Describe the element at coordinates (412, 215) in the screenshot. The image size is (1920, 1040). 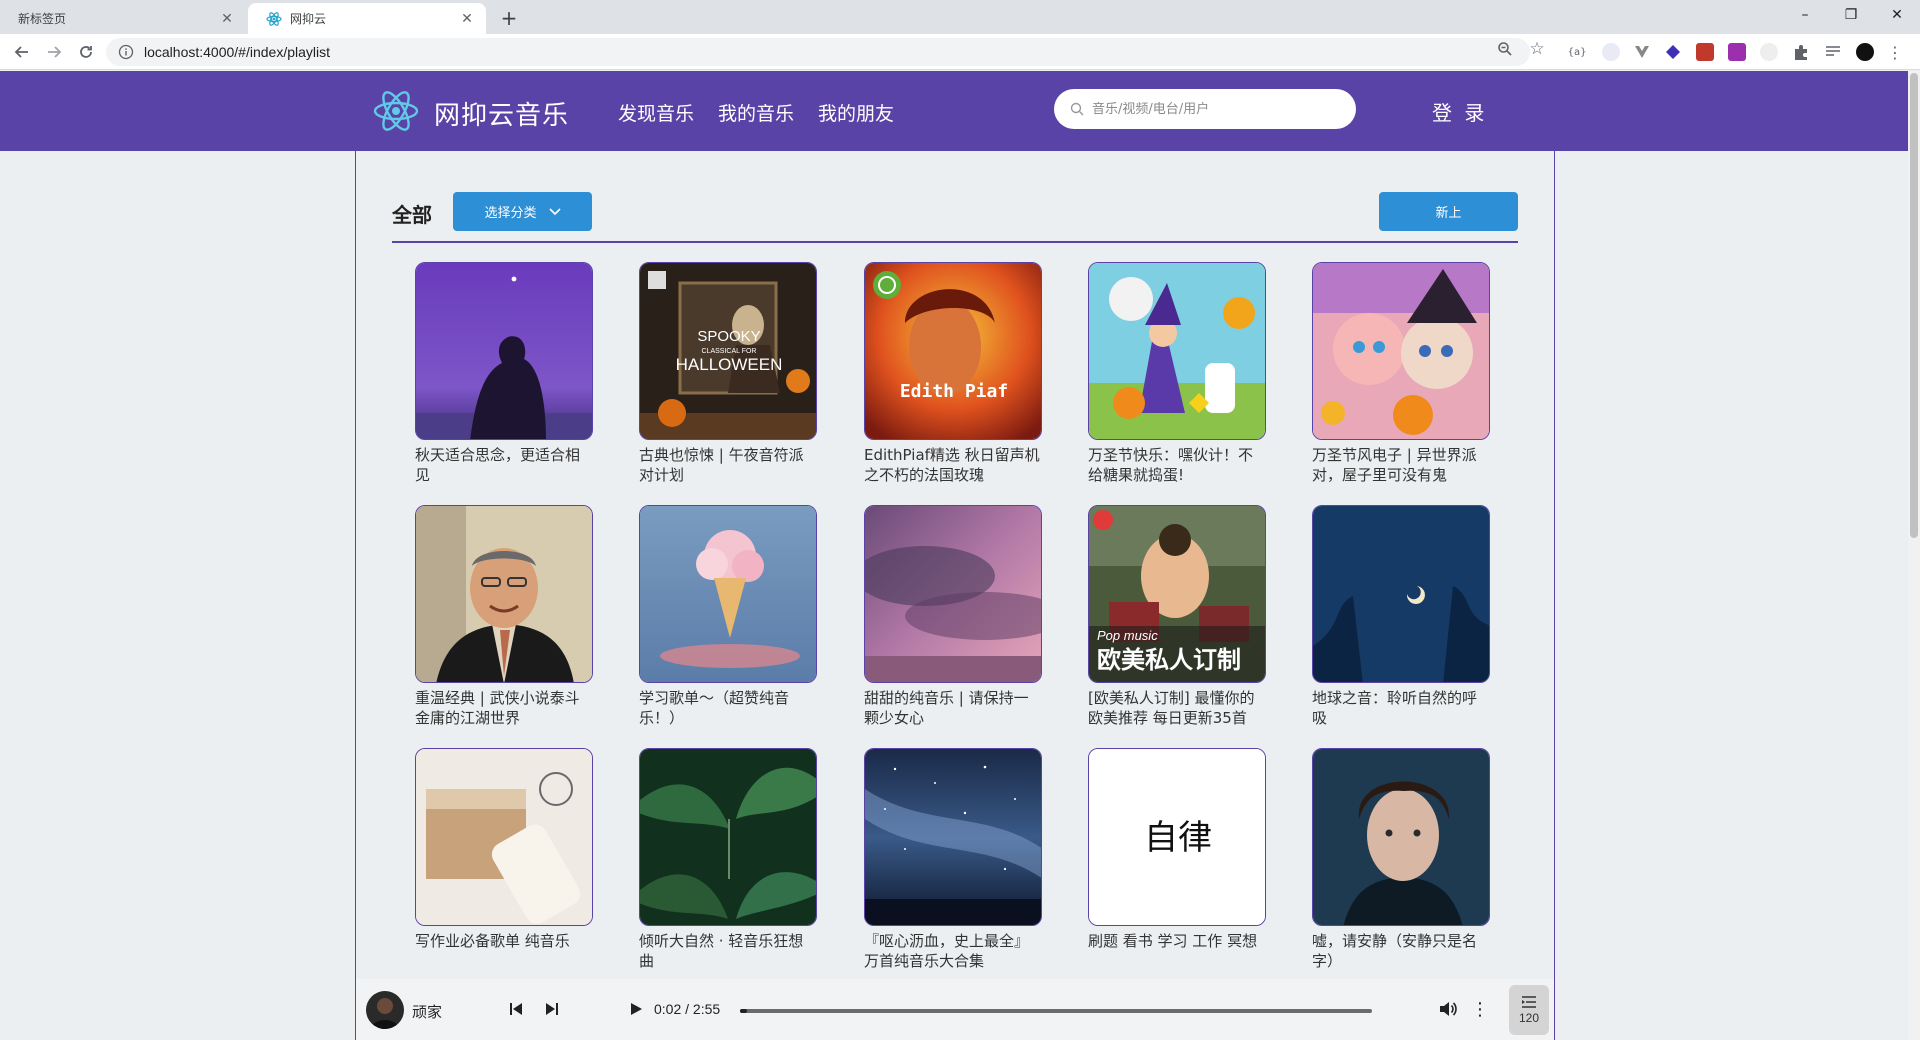
I see `category-title: 全部` at that location.